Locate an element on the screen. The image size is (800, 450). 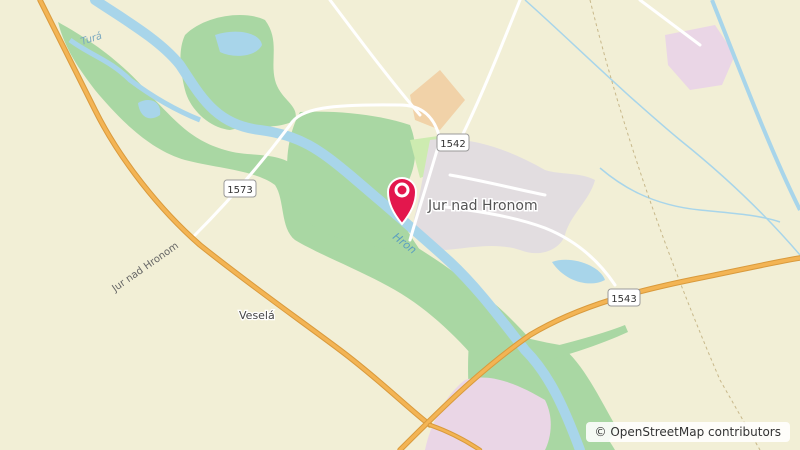
road-shield-1542-label: 1542 is located at coordinates (452, 144).